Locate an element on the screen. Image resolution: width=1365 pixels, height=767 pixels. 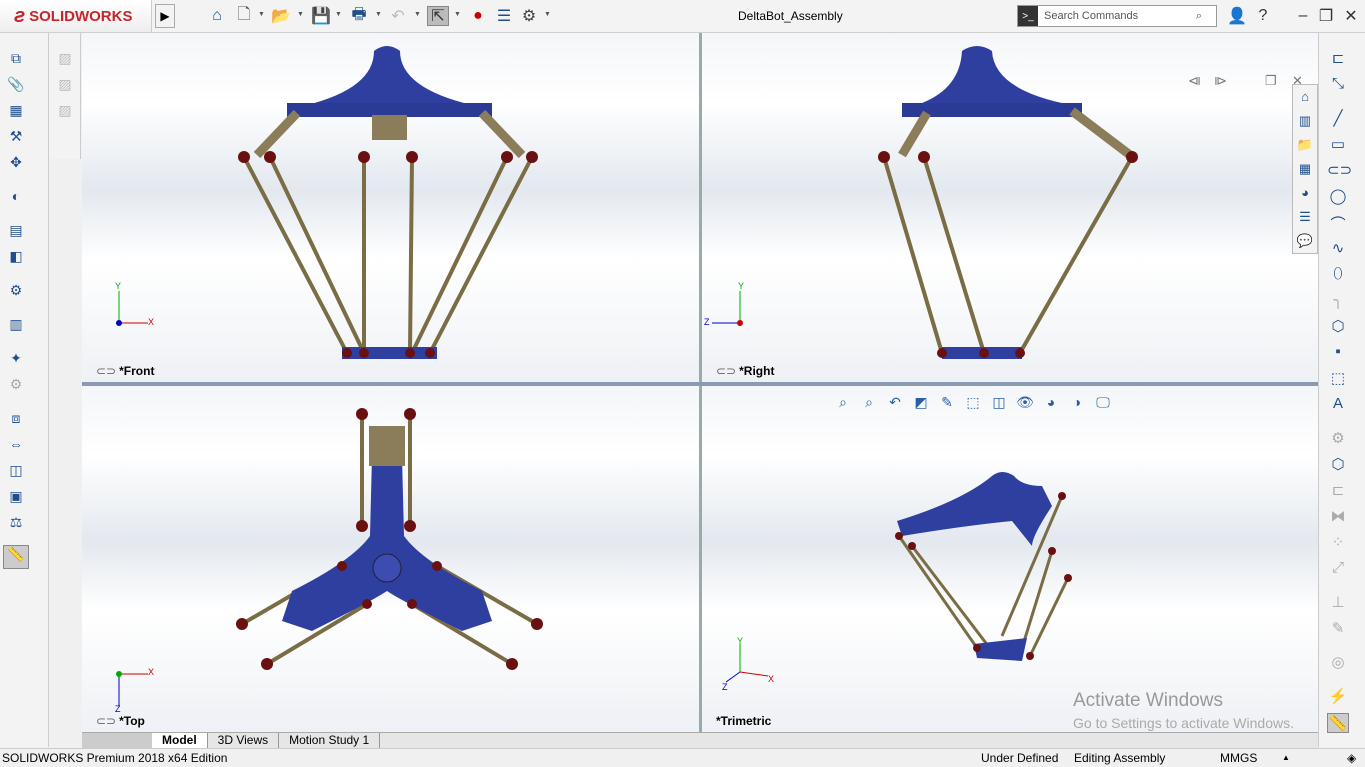
open-icon: 📂 is located at coordinates (281, 16).